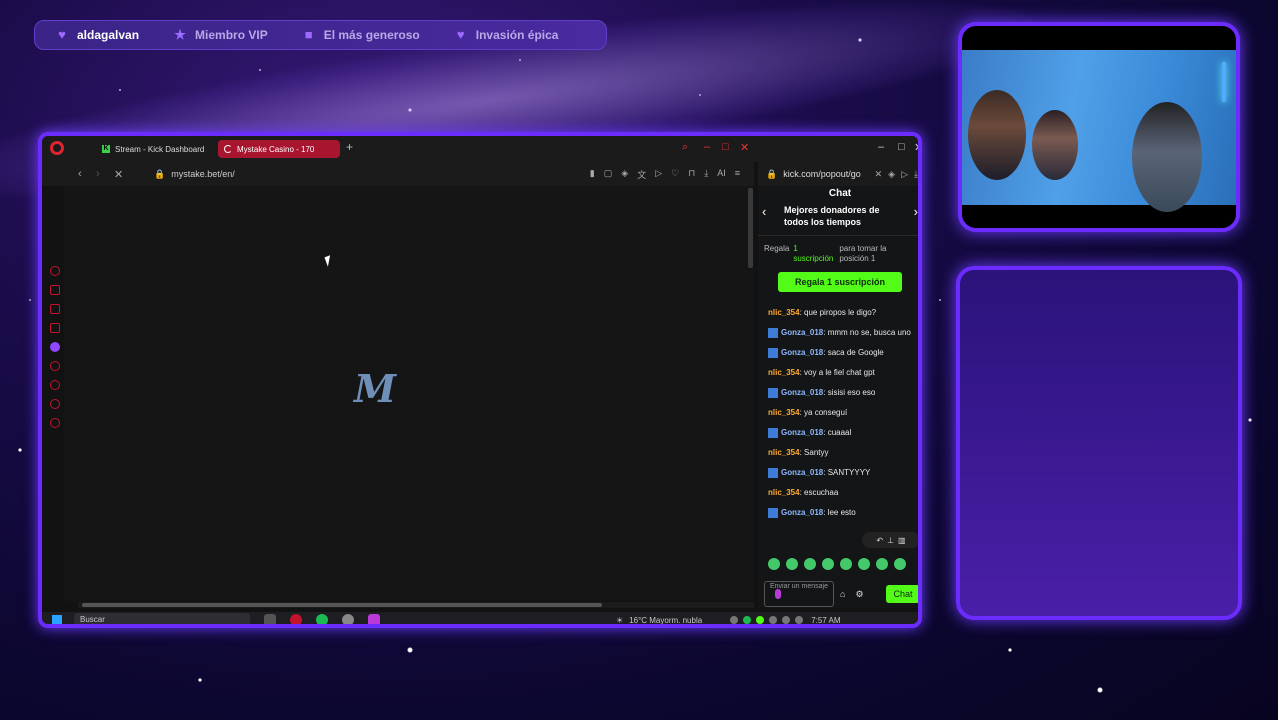  What do you see at coordinates (155, 149) in the screenshot?
I see `tab-kick-dashboard: K Stream - Kick Dashboard` at bounding box center [155, 149].